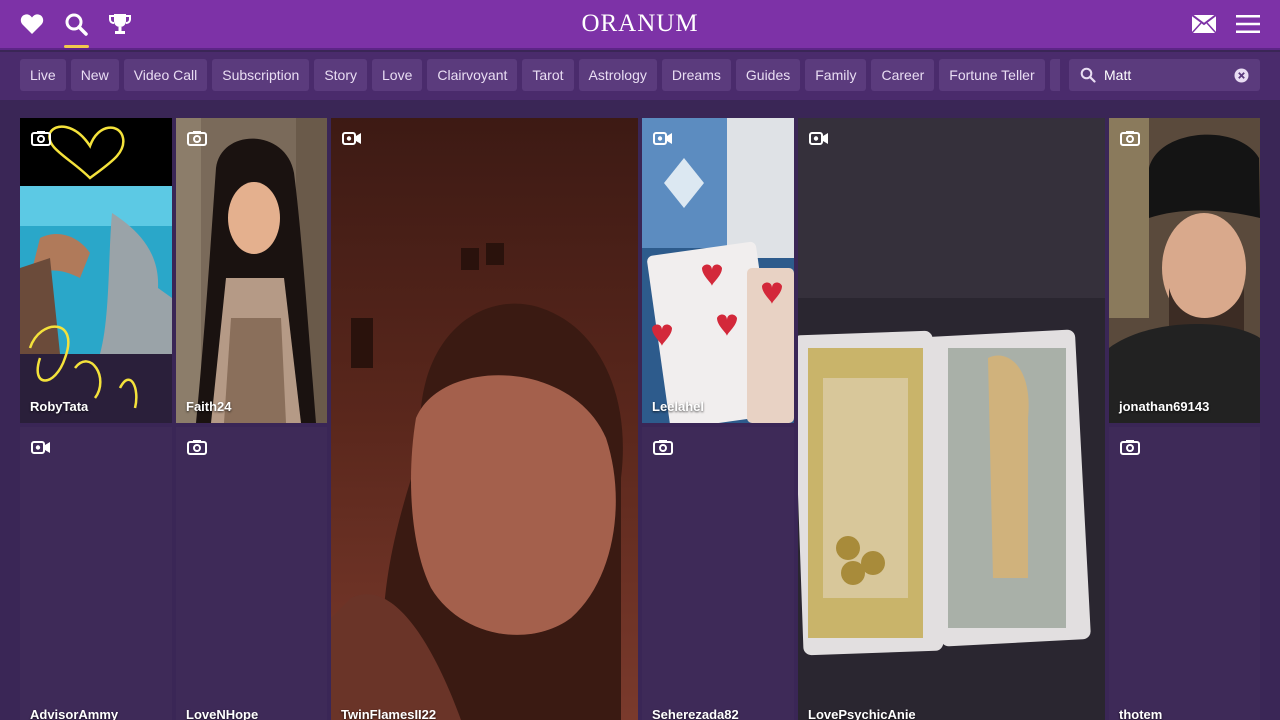  What do you see at coordinates (768, 75) in the screenshot?
I see `chip-guides: Guides` at bounding box center [768, 75].